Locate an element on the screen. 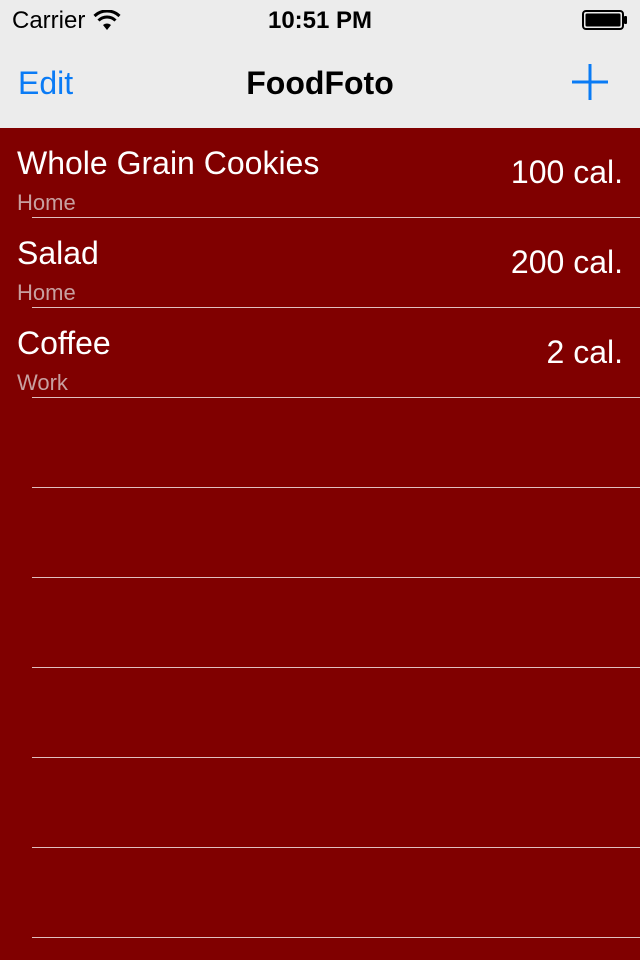 The image size is (640, 960). add-button is located at coordinates (590, 82).